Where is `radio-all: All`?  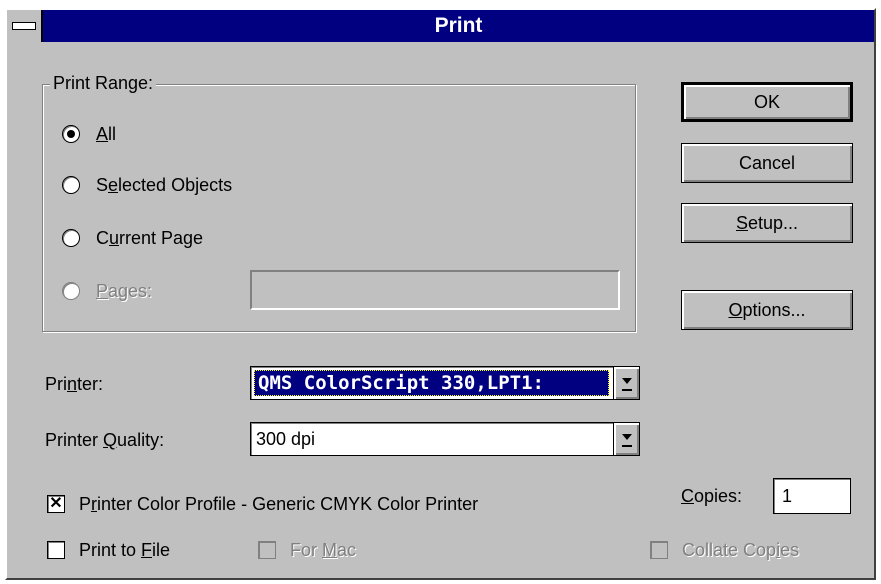 radio-all: All is located at coordinates (89, 134).